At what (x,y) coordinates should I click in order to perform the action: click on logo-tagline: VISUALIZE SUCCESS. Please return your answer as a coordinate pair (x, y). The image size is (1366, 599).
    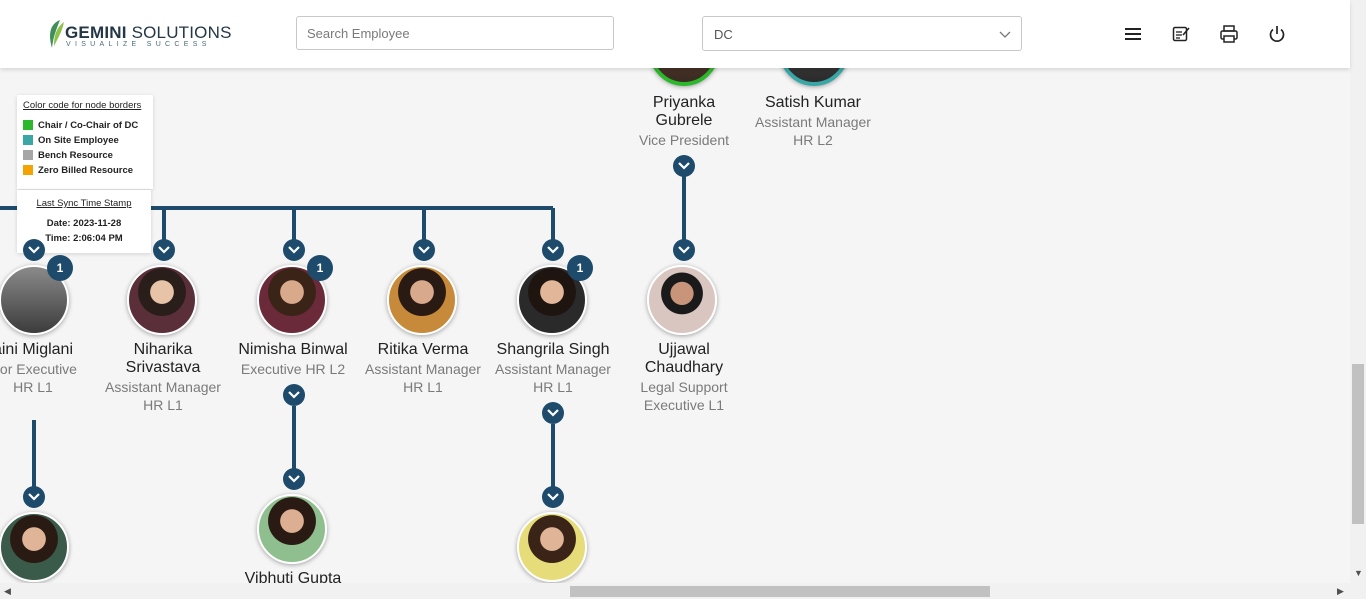
    Looking at the image, I should click on (138, 44).